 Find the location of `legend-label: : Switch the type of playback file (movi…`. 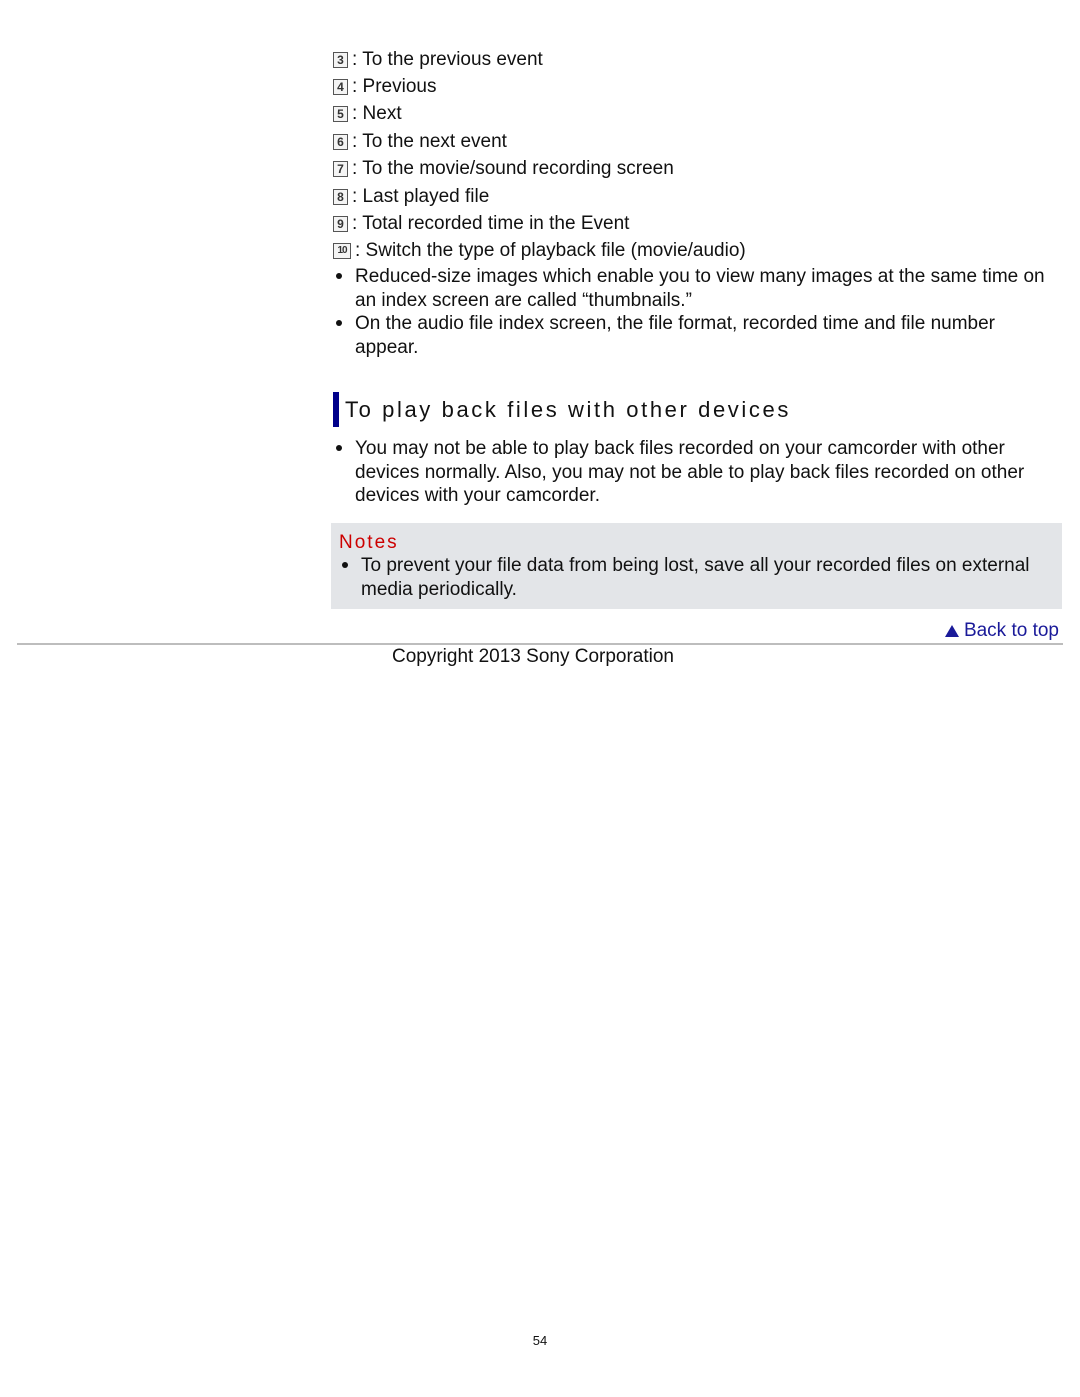

legend-label: : Switch the type of playback file (movi… is located at coordinates (550, 251).